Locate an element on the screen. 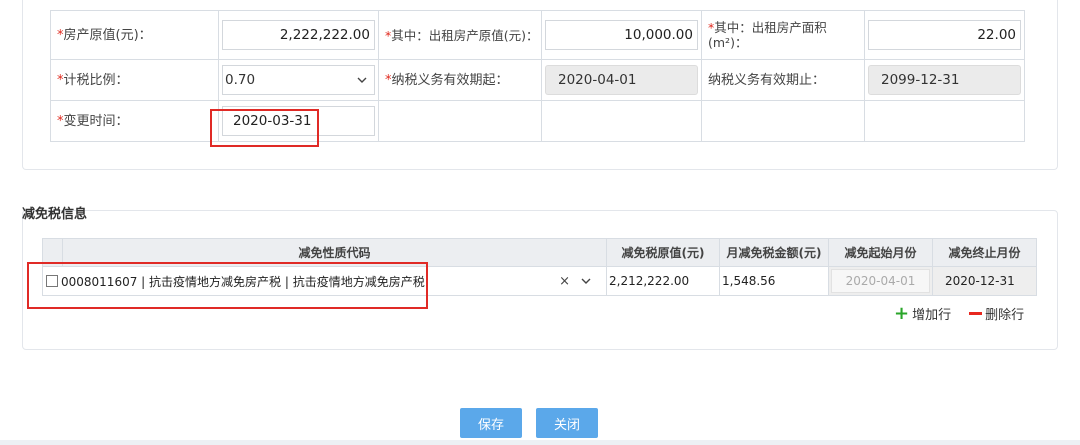  relief-start-month: 2020-04-01 is located at coordinates (880, 281).